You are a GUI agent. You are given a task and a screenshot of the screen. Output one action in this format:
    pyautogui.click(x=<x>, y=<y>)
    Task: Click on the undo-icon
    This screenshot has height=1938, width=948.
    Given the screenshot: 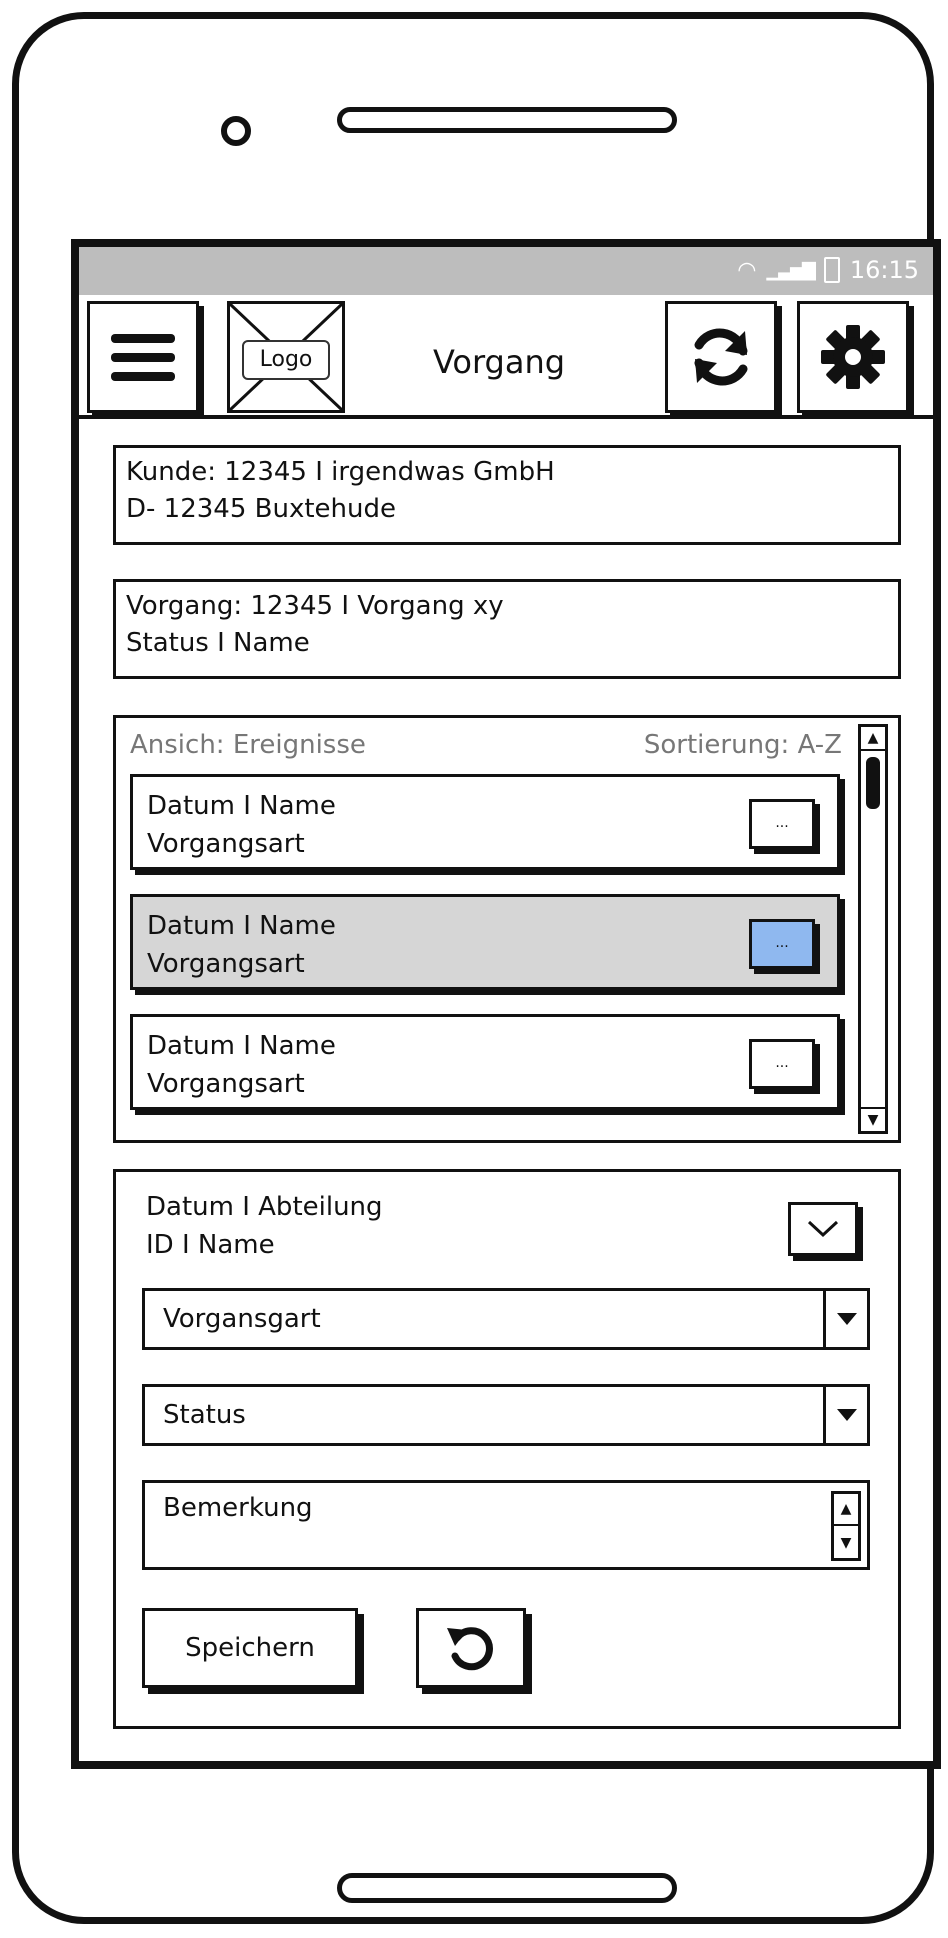 What is the action you would take?
    pyautogui.click(x=470, y=1649)
    